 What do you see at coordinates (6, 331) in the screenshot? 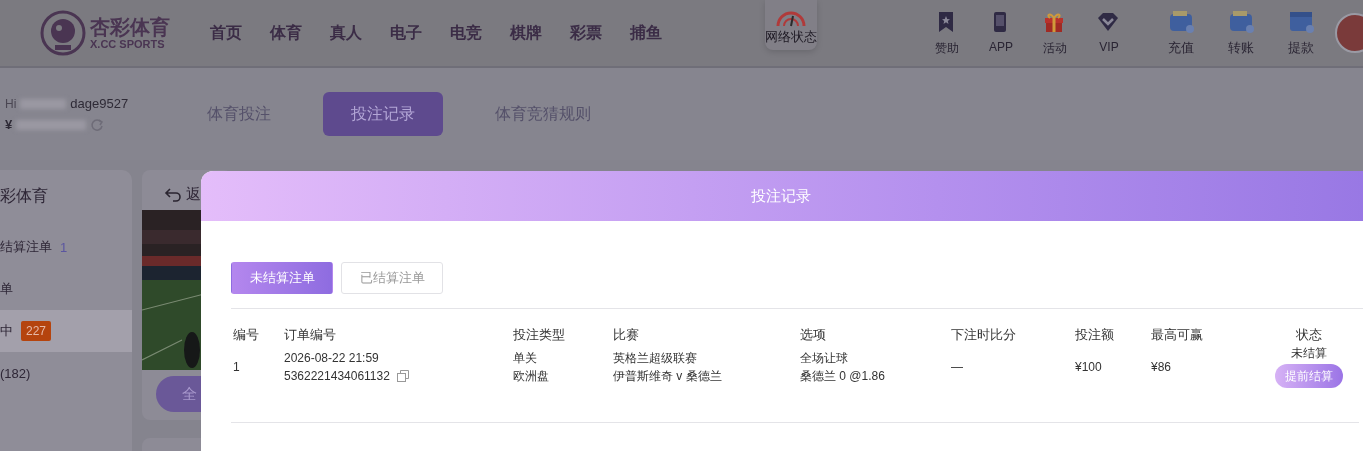
I see `item-label: 中` at bounding box center [6, 331].